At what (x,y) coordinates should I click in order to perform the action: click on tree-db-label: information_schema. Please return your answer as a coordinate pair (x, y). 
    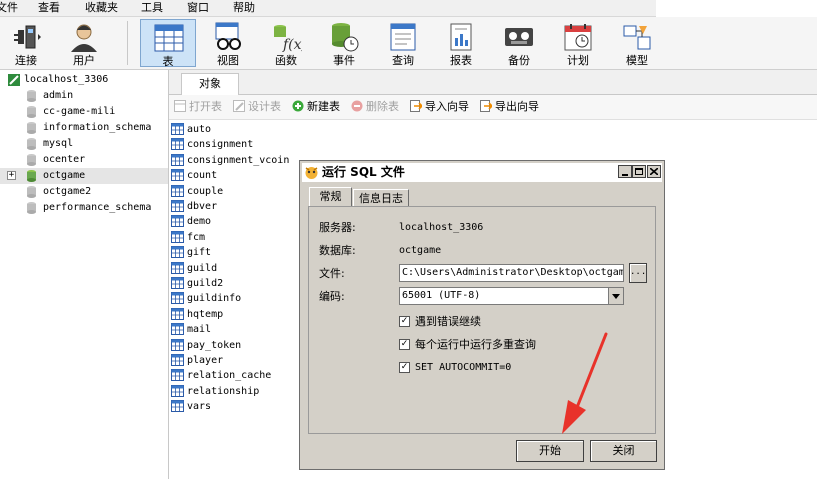
    Looking at the image, I should click on (97, 127).